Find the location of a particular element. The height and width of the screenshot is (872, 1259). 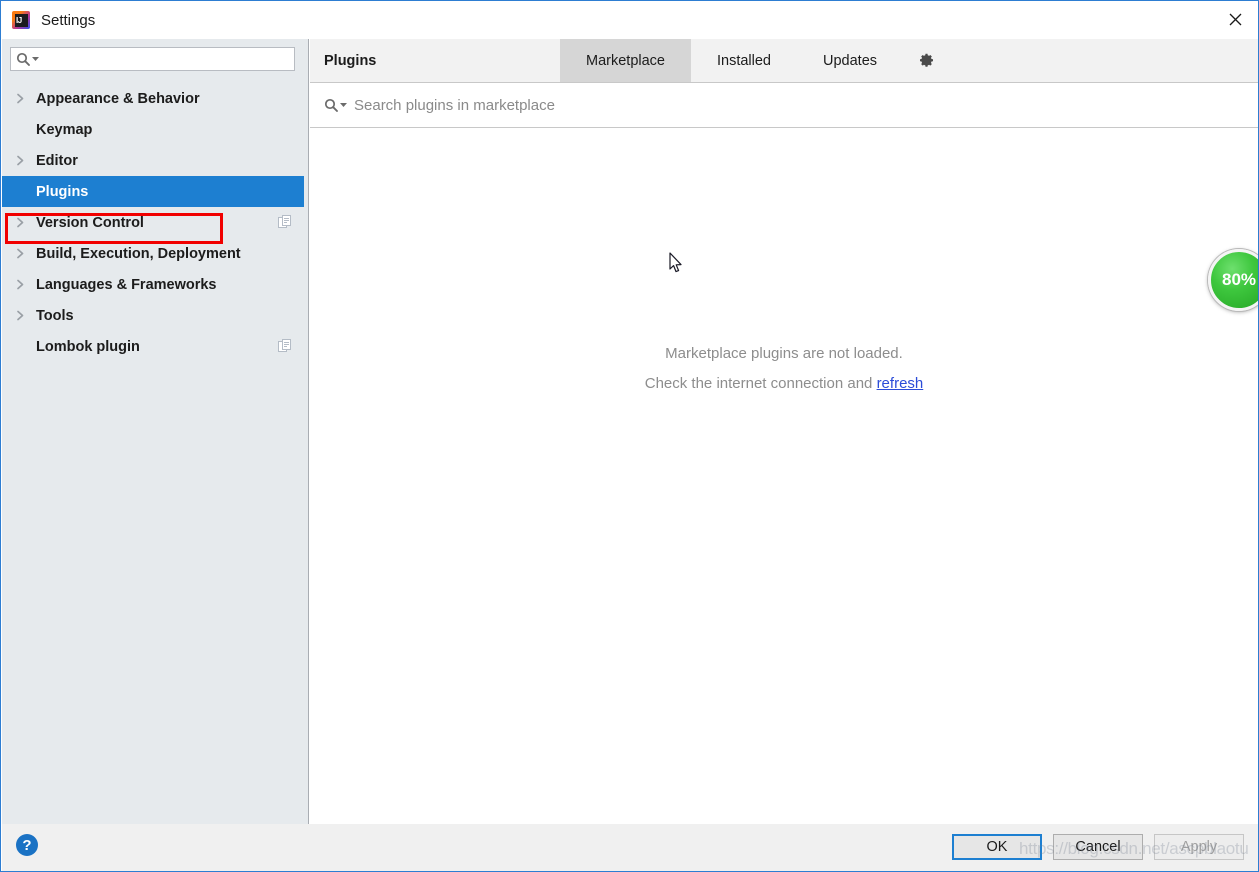

sidebar-item-version-control: Version Control is located at coordinates (153, 222).